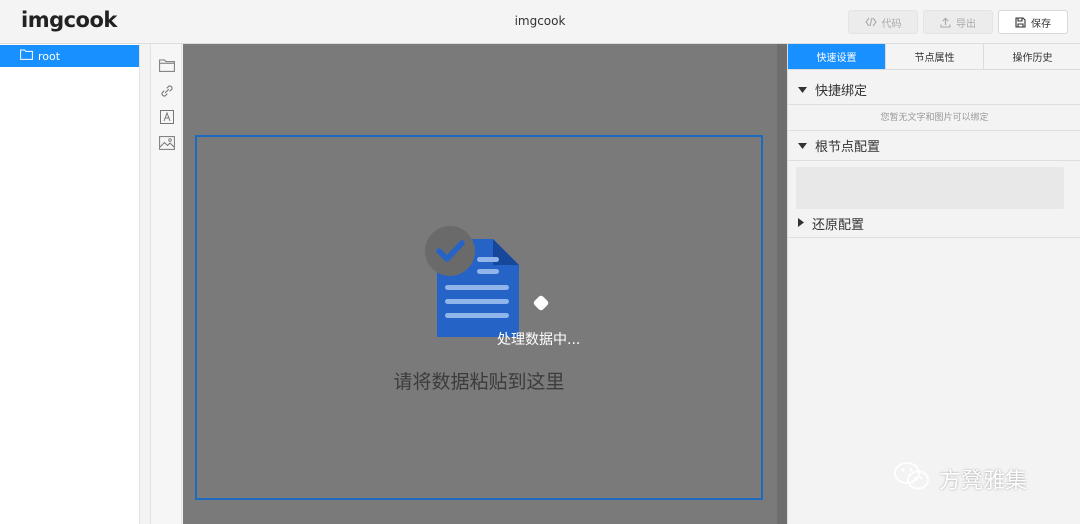 This screenshot has height=524, width=1080. Describe the element at coordinates (166, 284) in the screenshot. I see `tool-strip` at that location.